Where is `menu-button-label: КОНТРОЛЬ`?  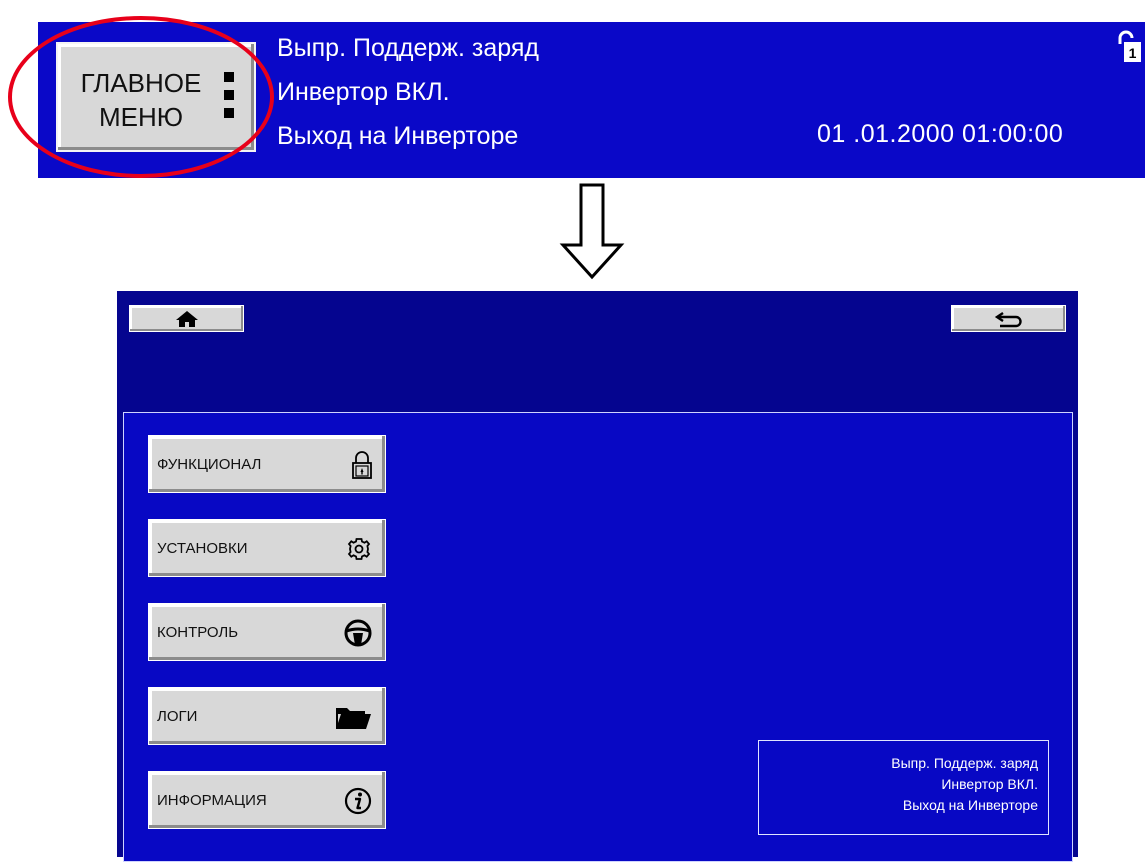
menu-button-label: КОНТРОЛЬ is located at coordinates (198, 632).